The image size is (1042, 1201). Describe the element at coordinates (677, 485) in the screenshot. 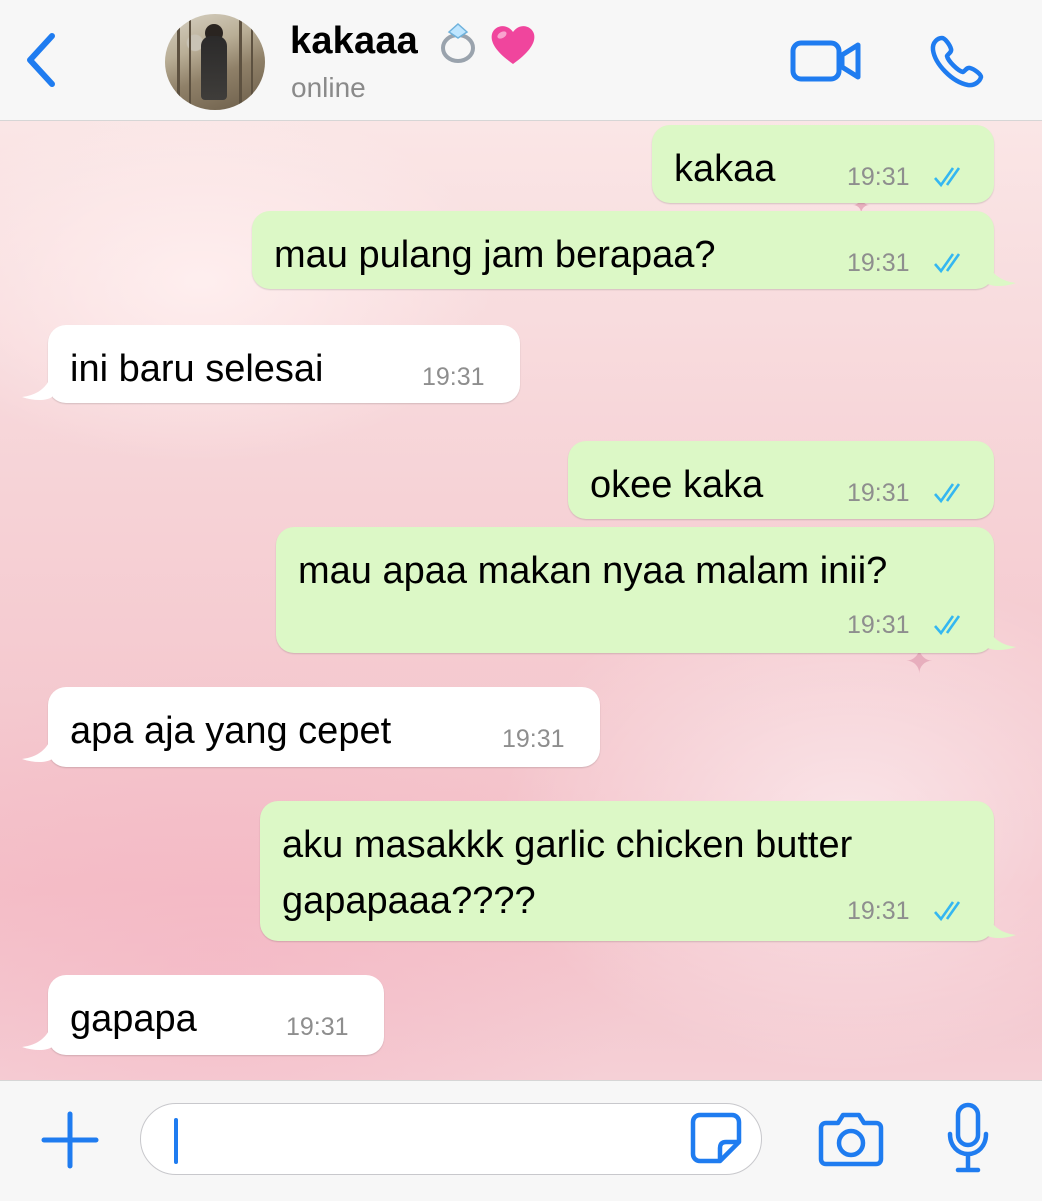

I see `message-text: okee kaka` at that location.